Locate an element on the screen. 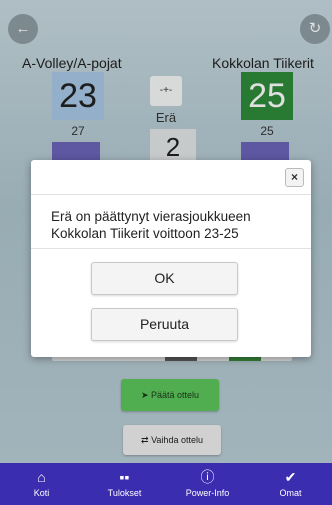 This screenshot has width=332, height=505. nav-item-tulokset: ▪▪ Tulokset is located at coordinates (124, 484).